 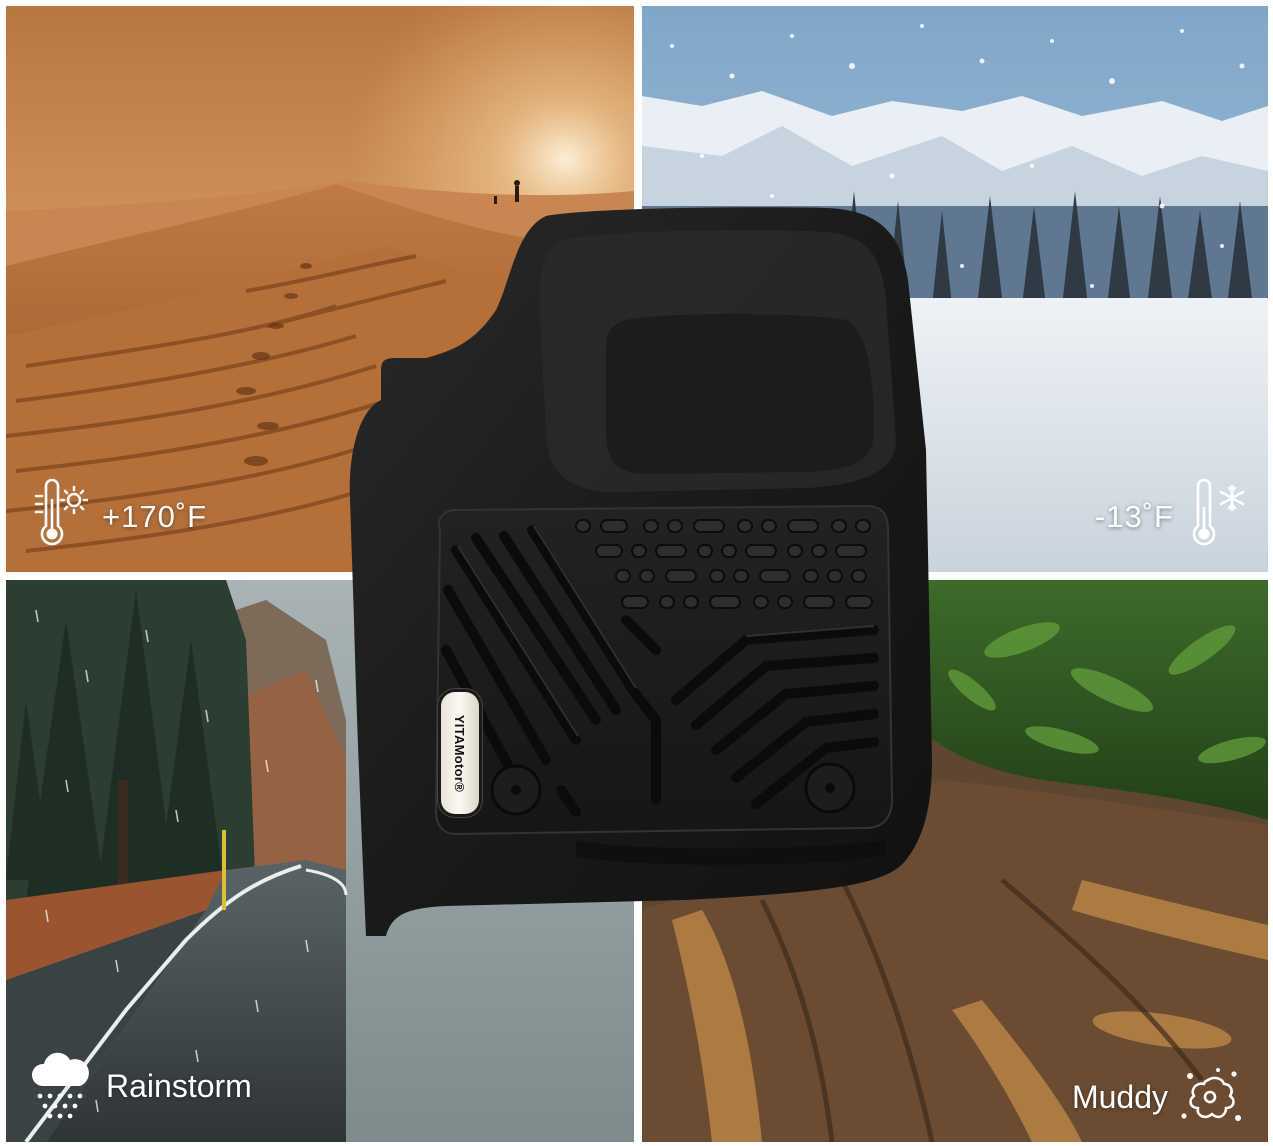 What do you see at coordinates (179, 1085) in the screenshot?
I see `rainstorm-label: Rainstorm` at bounding box center [179, 1085].